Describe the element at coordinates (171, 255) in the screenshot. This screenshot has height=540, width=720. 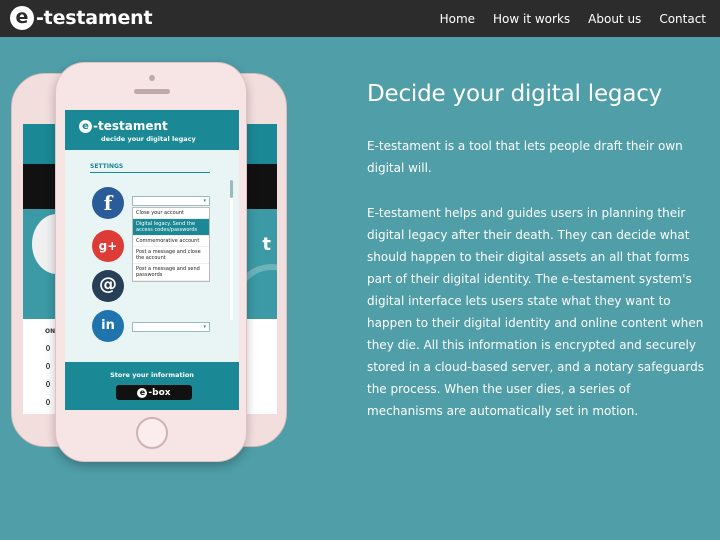
I see `menu-item-post-close: Post a message and close the account` at that location.